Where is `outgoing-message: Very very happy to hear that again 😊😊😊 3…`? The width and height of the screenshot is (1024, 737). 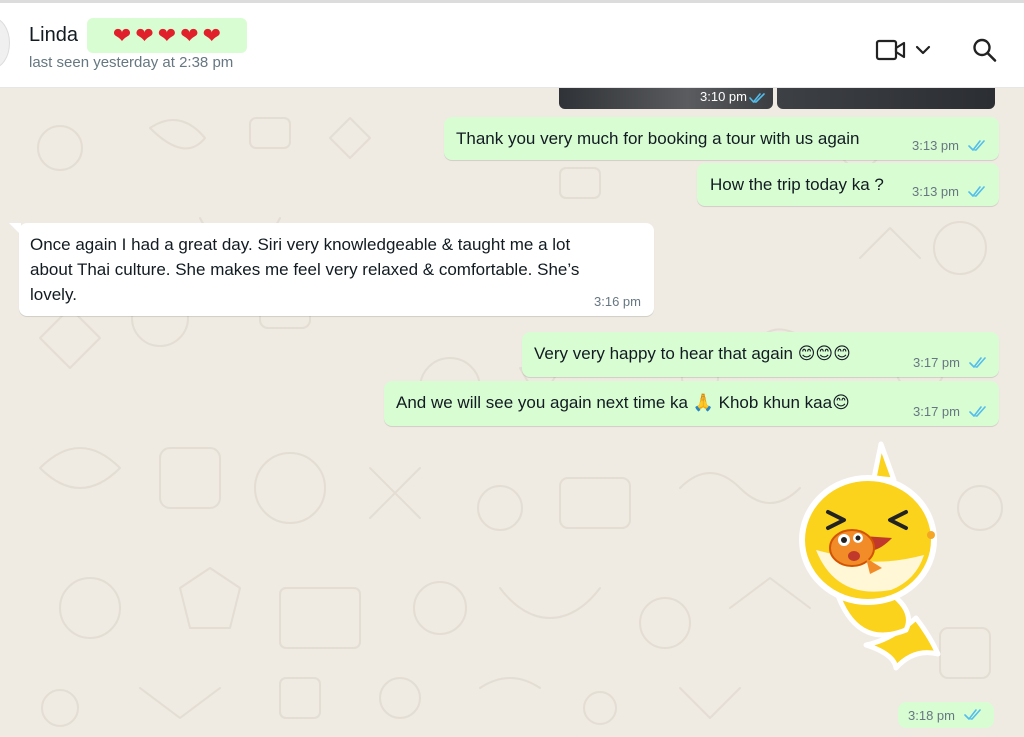 outgoing-message: Very very happy to hear that again 😊😊😊 3… is located at coordinates (760, 354).